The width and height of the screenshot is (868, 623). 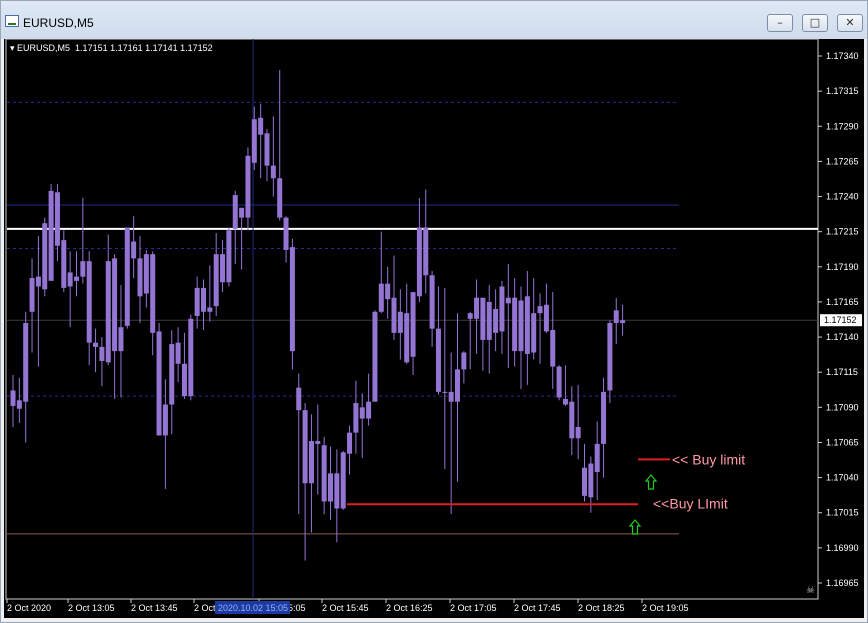 What do you see at coordinates (91, 608) in the screenshot?
I see `x-tick-label: 2 Oct 13:05` at bounding box center [91, 608].